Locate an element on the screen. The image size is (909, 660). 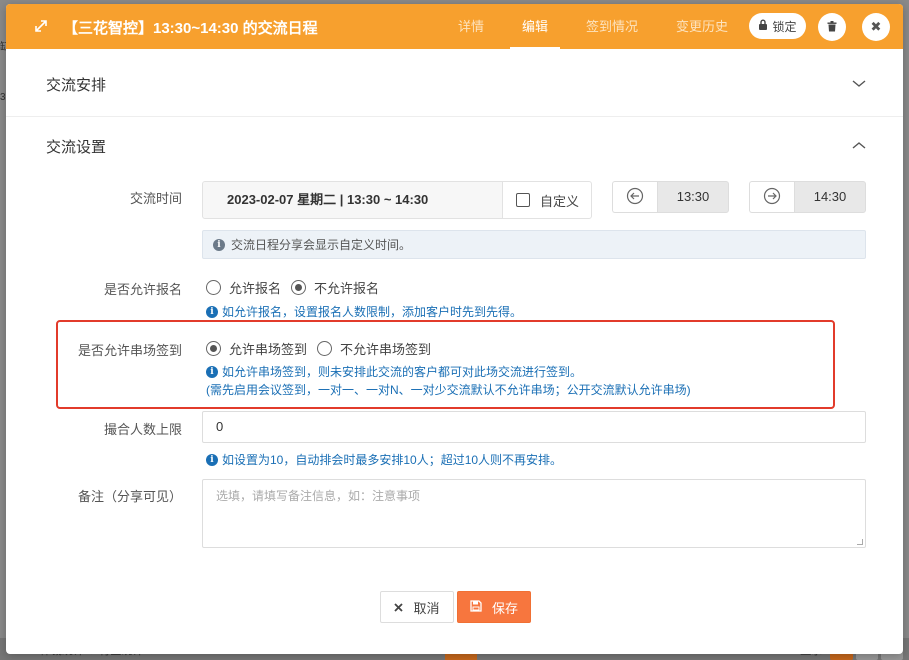
modal-tabs: 详情 编辑 签到情况 变更历史 is located at coordinates (593, 26).